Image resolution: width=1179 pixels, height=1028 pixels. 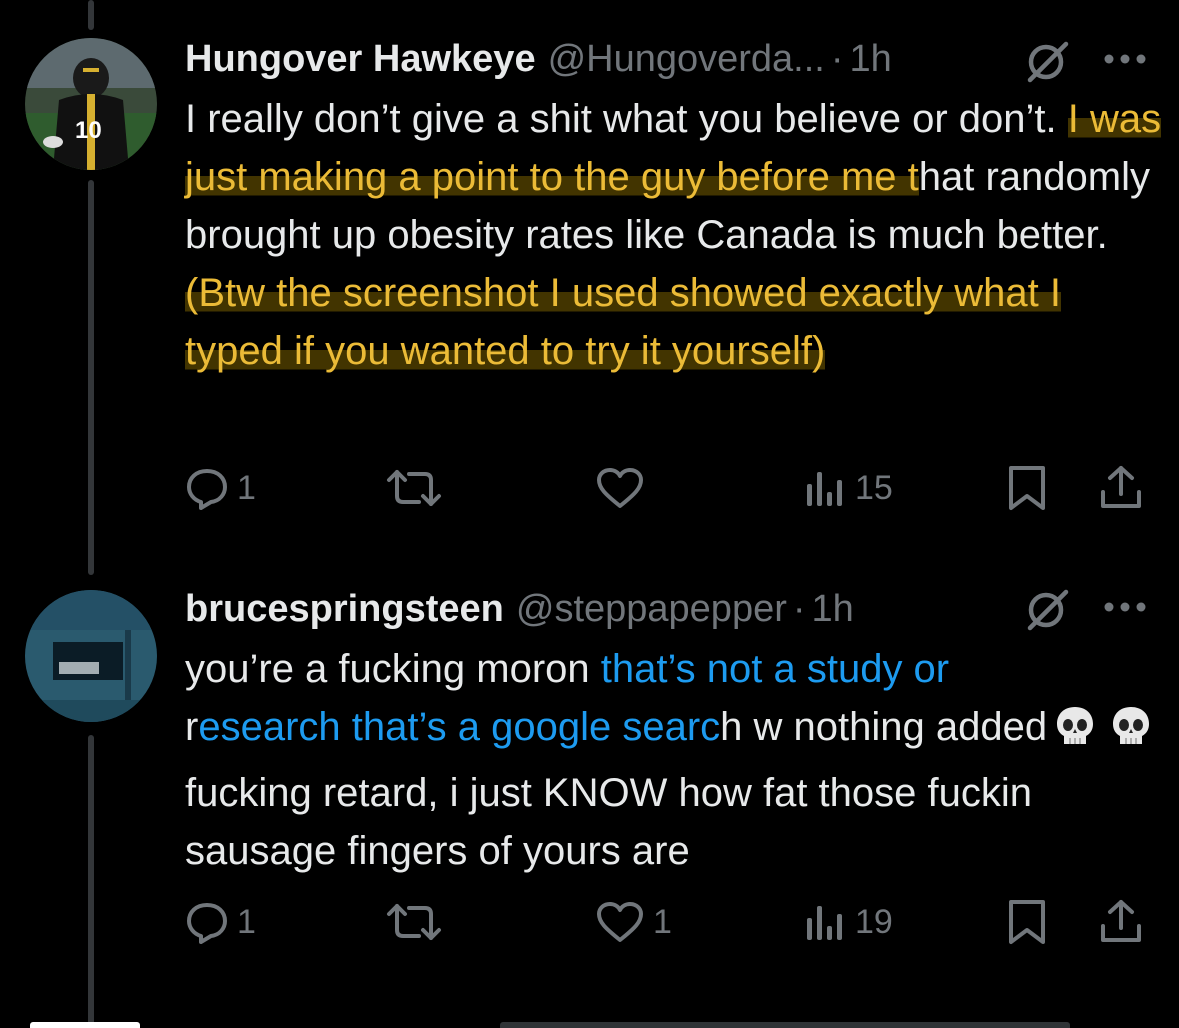 I want to click on text-part: you’re a fucking moron, so click(x=393, y=669).